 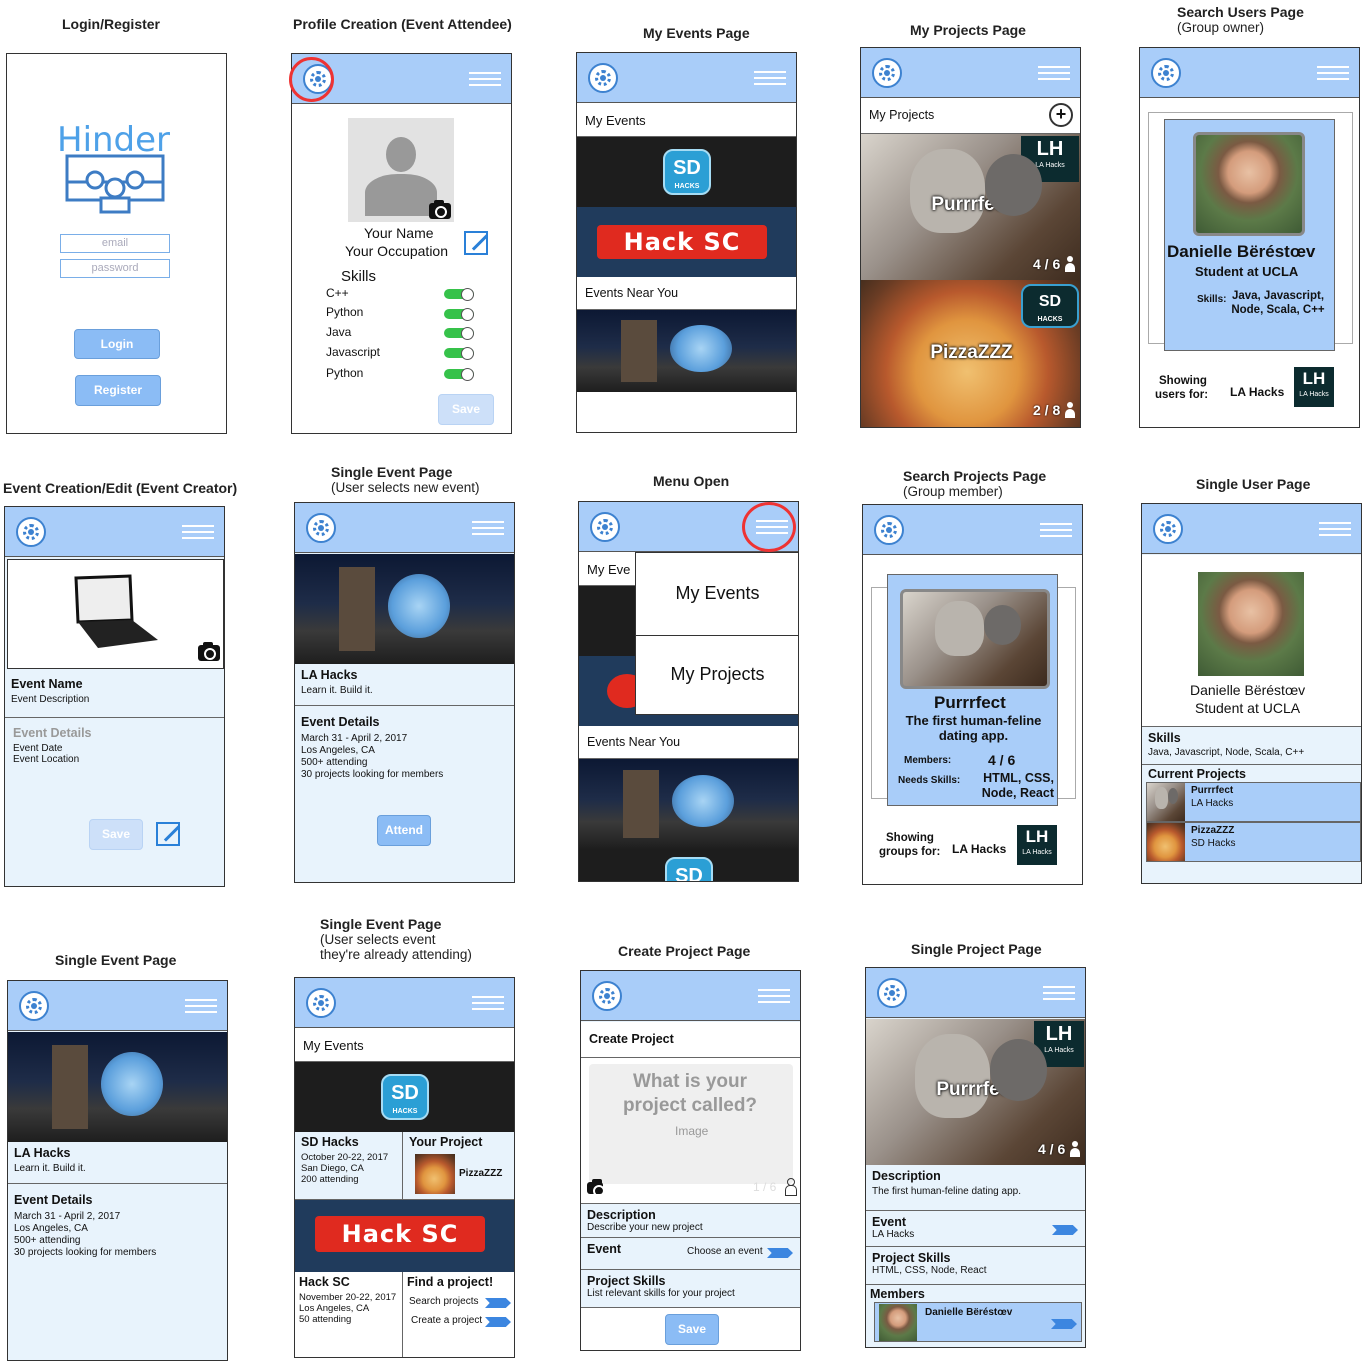 I want to click on event-detail-line: 30 projects looking for members, so click(x=85, y=1252).